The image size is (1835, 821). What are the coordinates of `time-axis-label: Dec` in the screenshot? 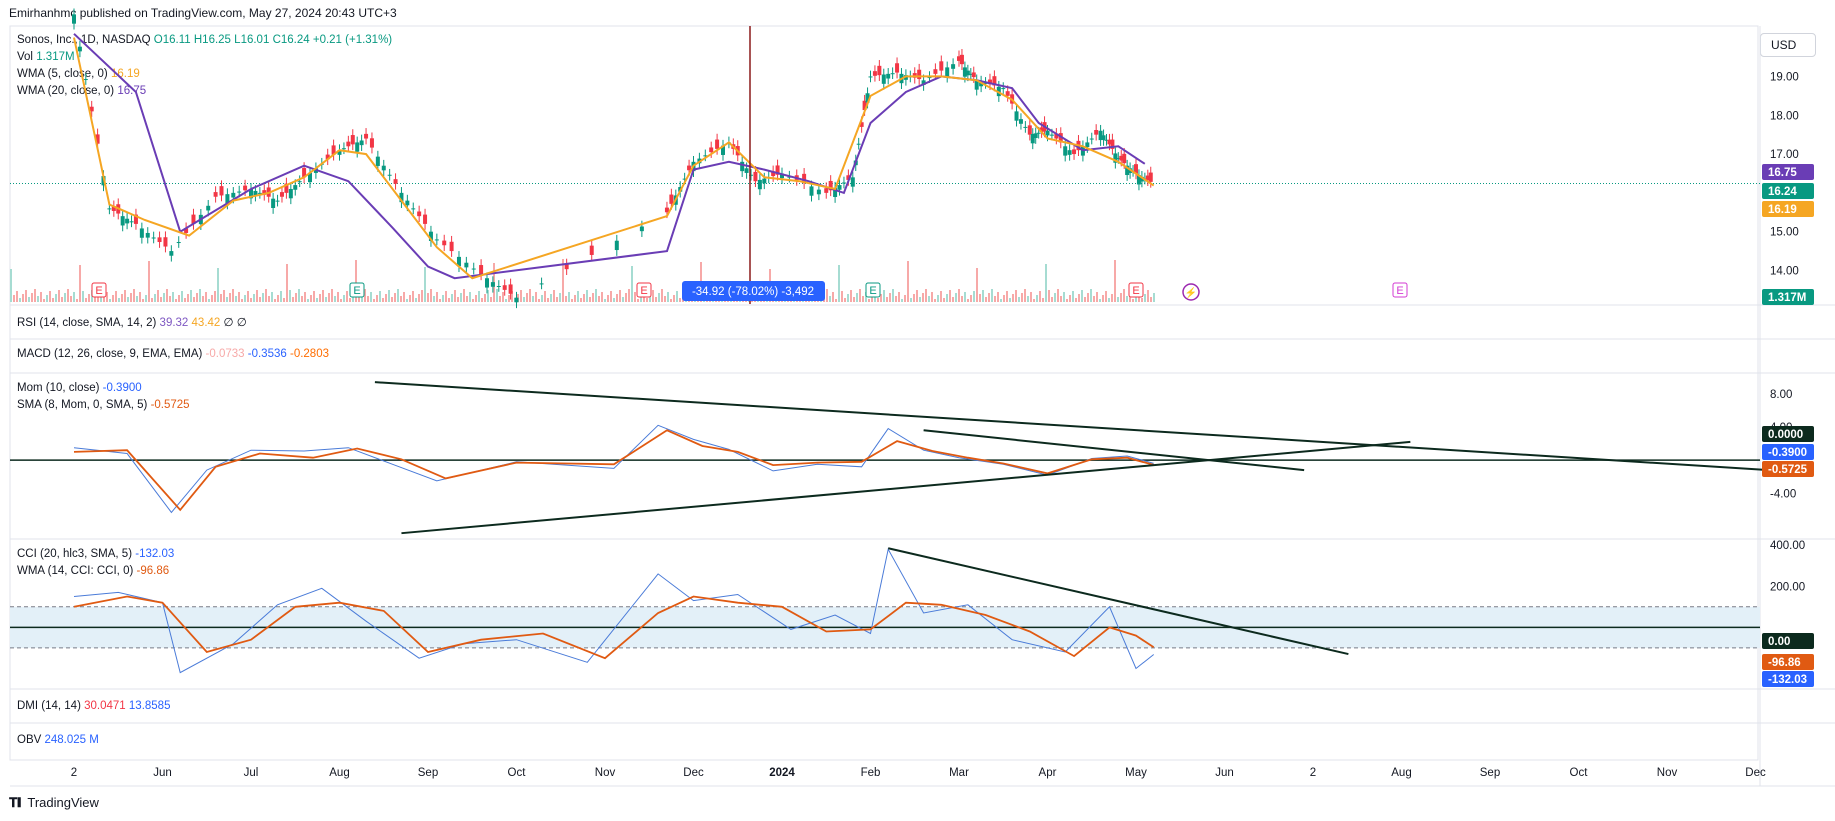 It's located at (693, 773).